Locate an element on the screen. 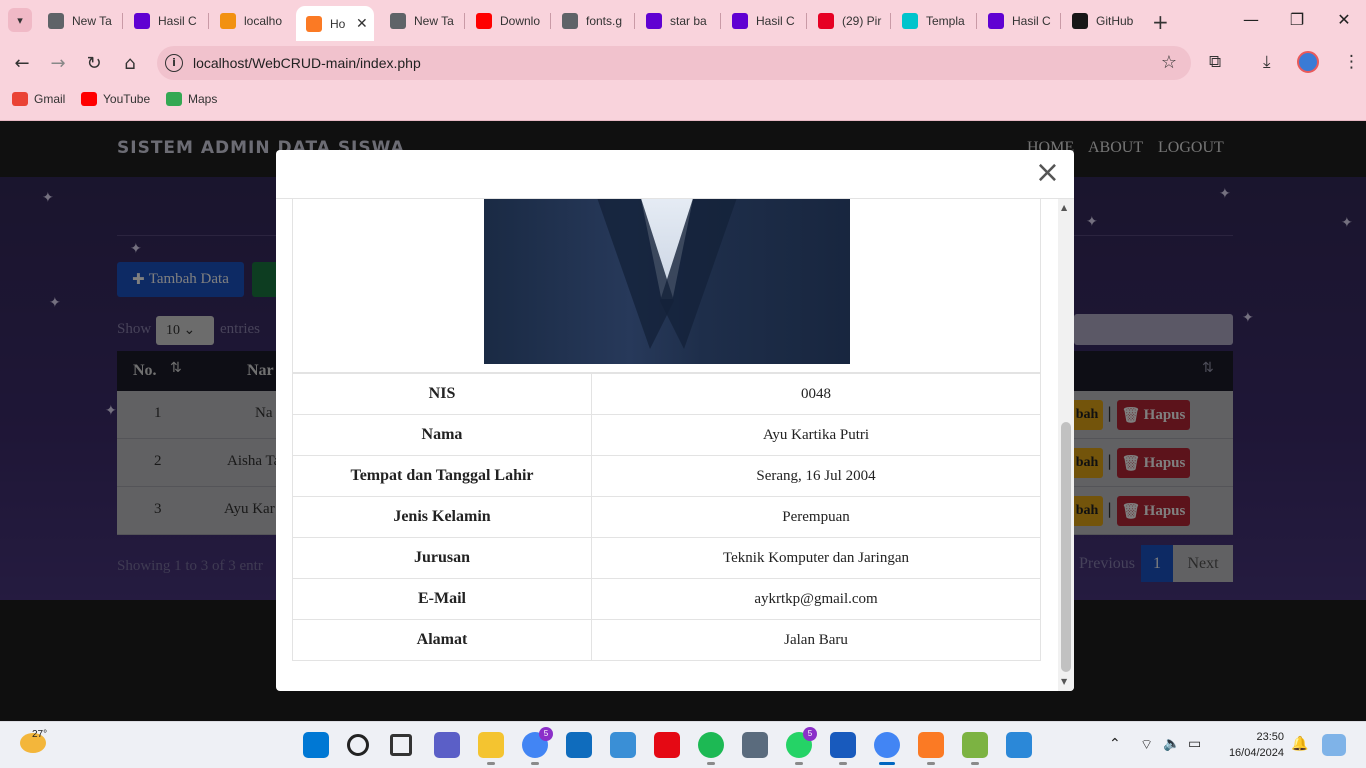  download-icon: ⤓ is located at coordinates (1267, 62).